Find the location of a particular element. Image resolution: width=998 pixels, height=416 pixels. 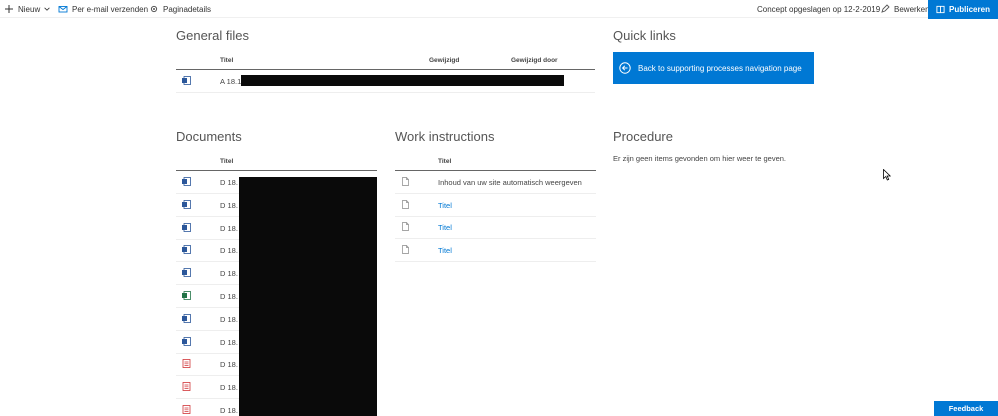

documents-col-title: Titel is located at coordinates (226, 161).